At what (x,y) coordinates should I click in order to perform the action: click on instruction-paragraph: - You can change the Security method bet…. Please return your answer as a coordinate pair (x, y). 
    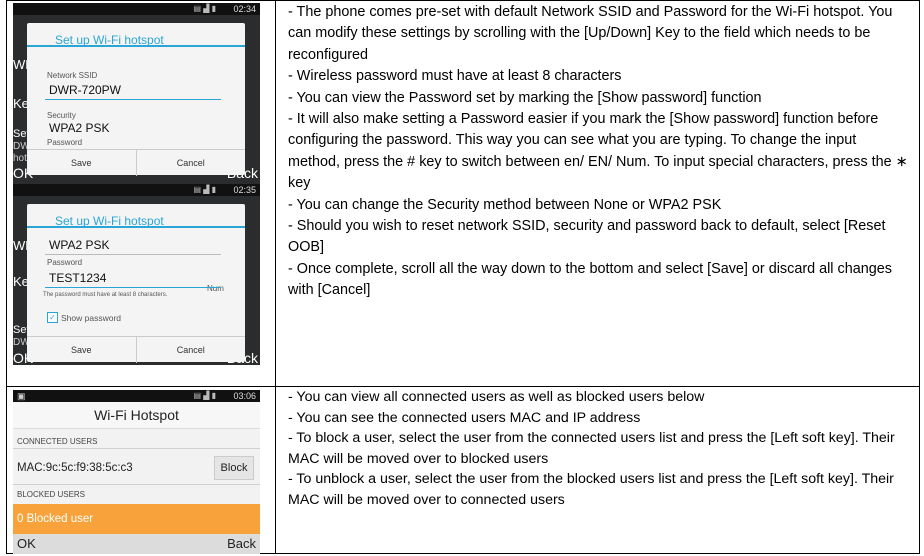
    Looking at the image, I should click on (505, 204).